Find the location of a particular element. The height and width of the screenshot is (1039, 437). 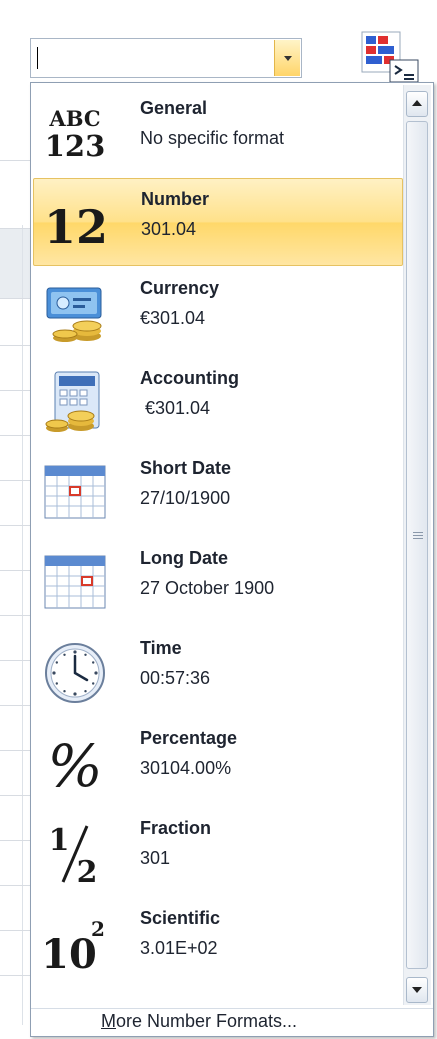

accounting-icon is located at coordinates (72, 401).